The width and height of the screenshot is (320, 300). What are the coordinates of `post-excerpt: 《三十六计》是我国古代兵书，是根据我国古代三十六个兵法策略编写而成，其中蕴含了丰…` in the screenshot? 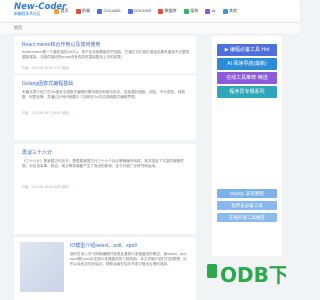 It's located at (103, 164).